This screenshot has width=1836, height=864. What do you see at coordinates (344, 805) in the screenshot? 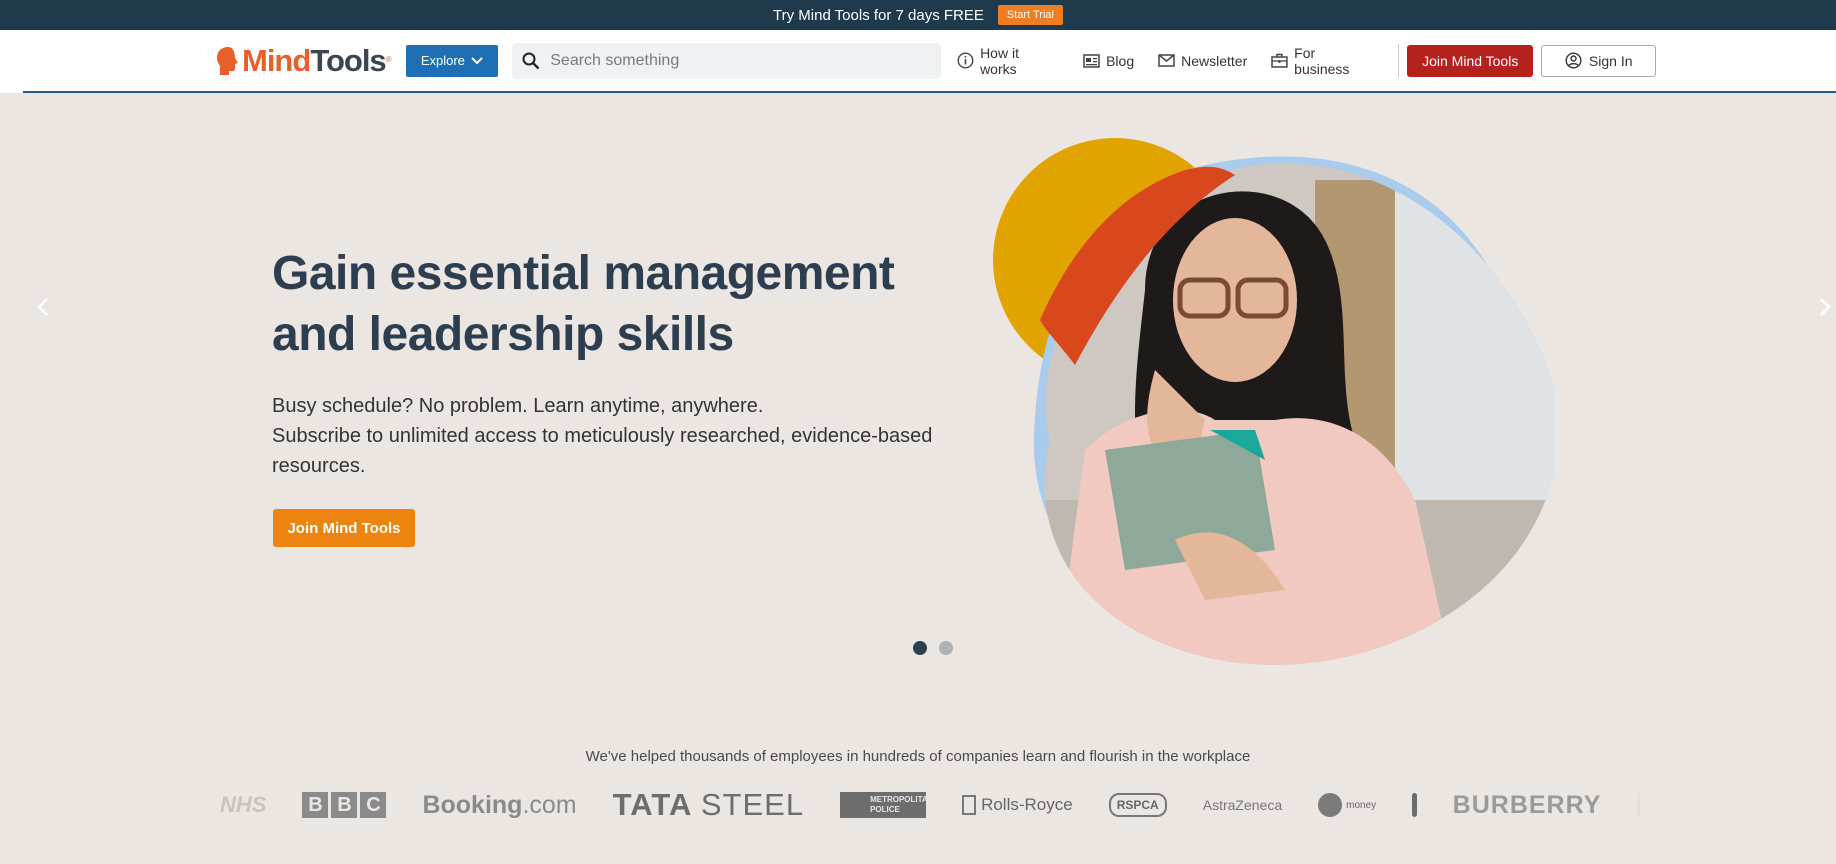
I see `bbc-logo: BBC` at bounding box center [344, 805].